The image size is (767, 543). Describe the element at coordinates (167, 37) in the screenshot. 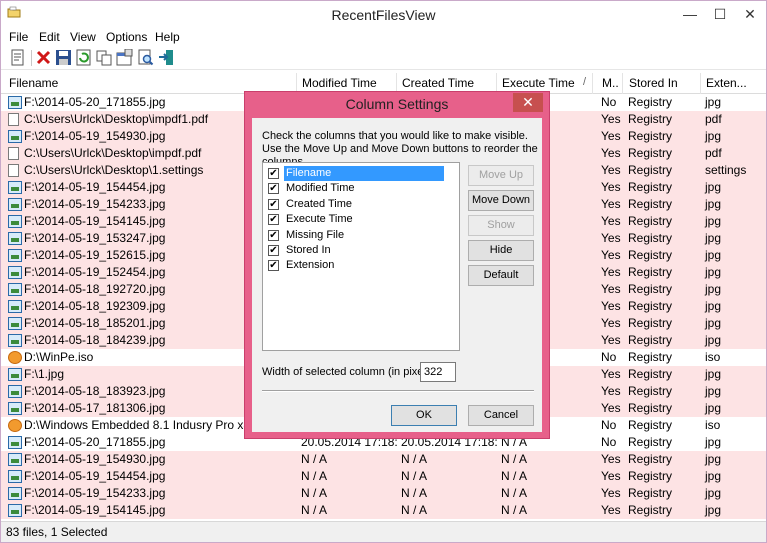

I see `menu-help: Help` at that location.